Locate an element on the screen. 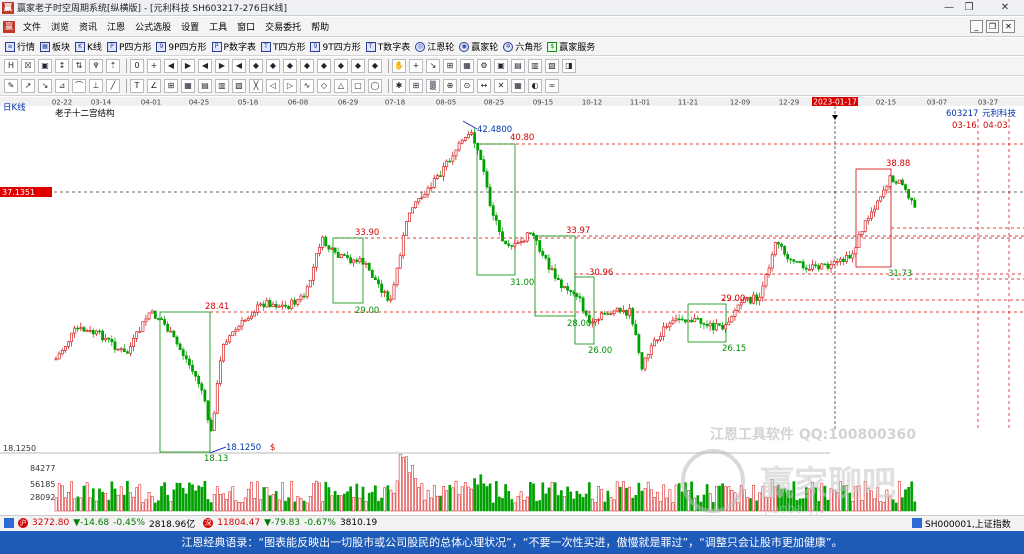 The image size is (1024, 554). shape-tool-23: ⊞ is located at coordinates (416, 86).